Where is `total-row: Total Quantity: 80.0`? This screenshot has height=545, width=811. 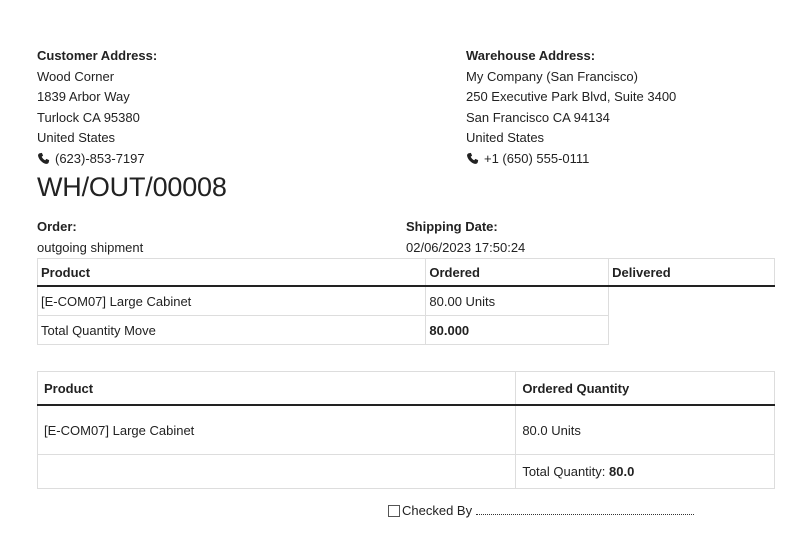 total-row: Total Quantity: 80.0 is located at coordinates (405, 471).